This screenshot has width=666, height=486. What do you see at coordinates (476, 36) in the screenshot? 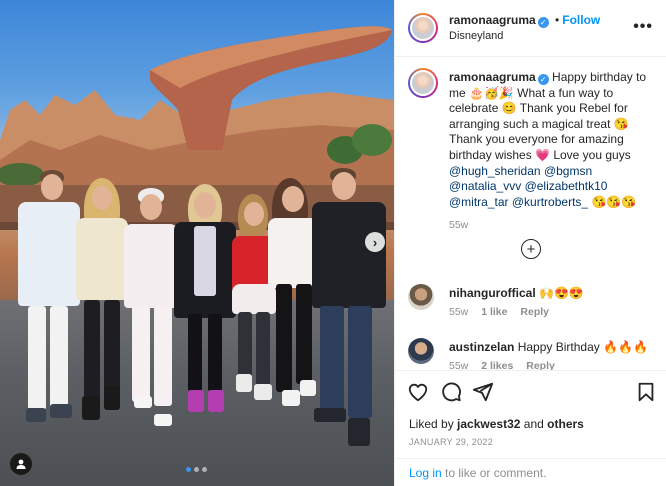
I see `post-location: Disneyland` at bounding box center [476, 36].